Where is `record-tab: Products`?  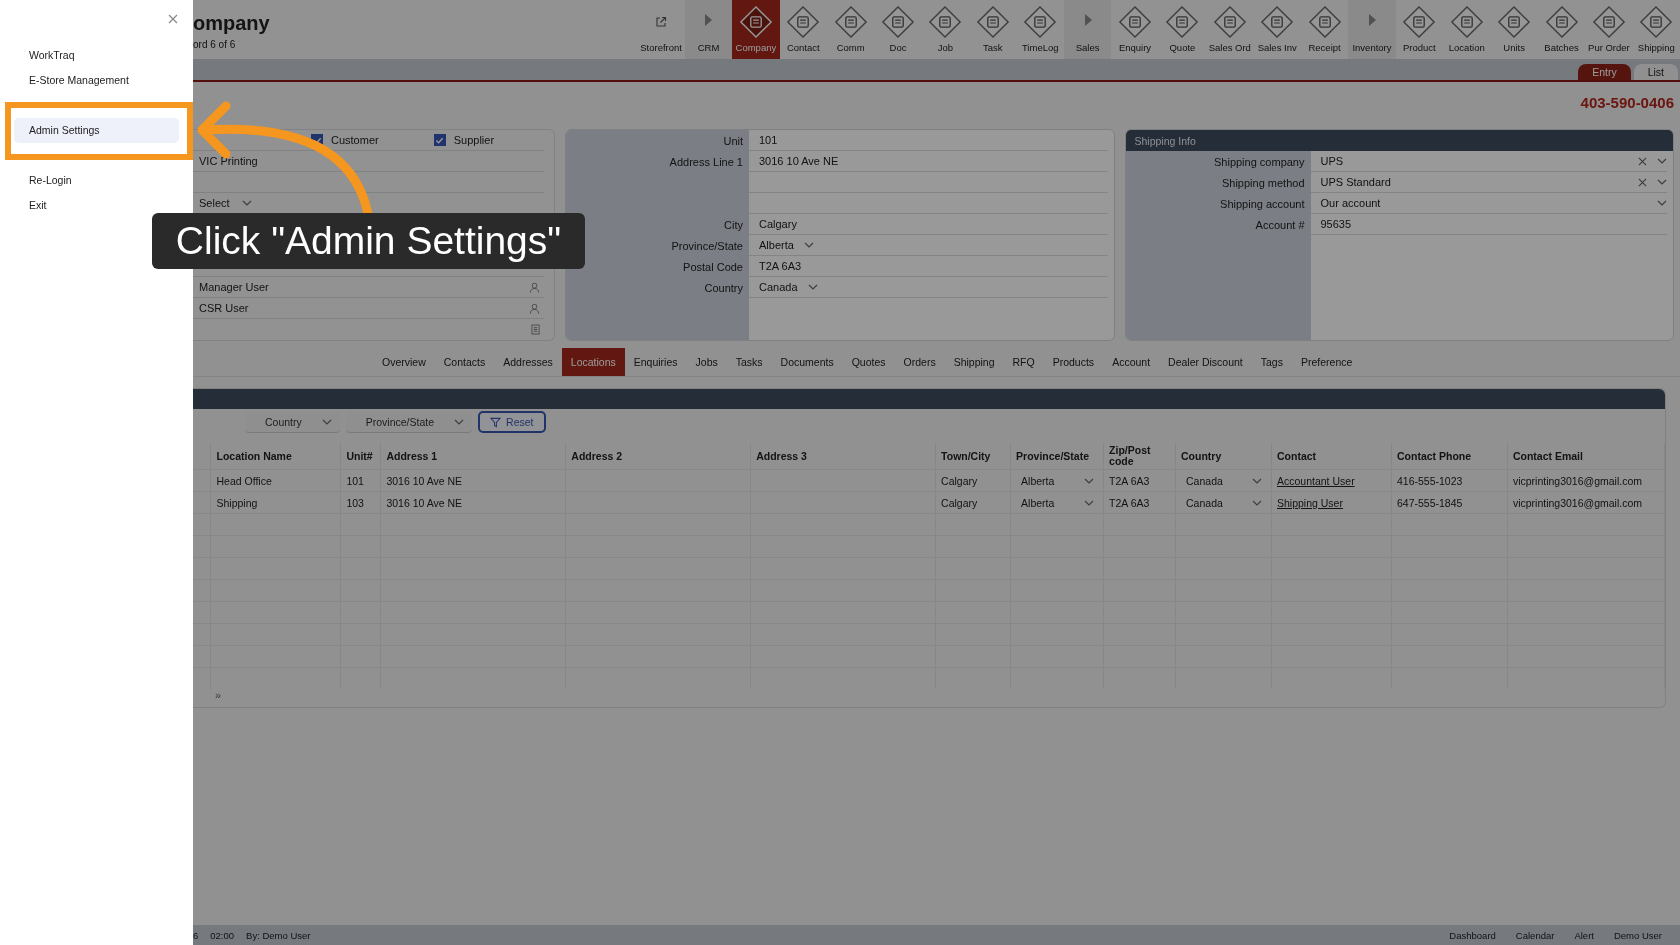
record-tab: Products is located at coordinates (1073, 362).